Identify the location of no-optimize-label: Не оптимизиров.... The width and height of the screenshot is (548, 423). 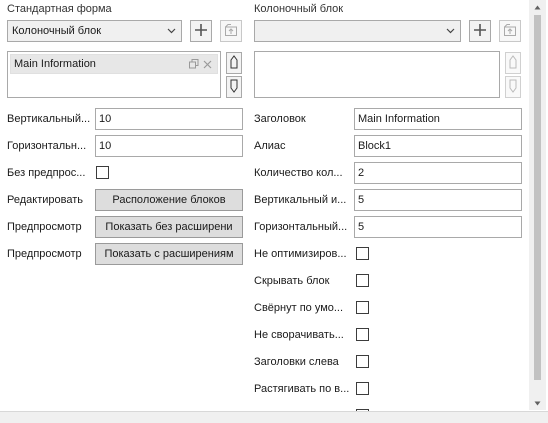
(300, 254).